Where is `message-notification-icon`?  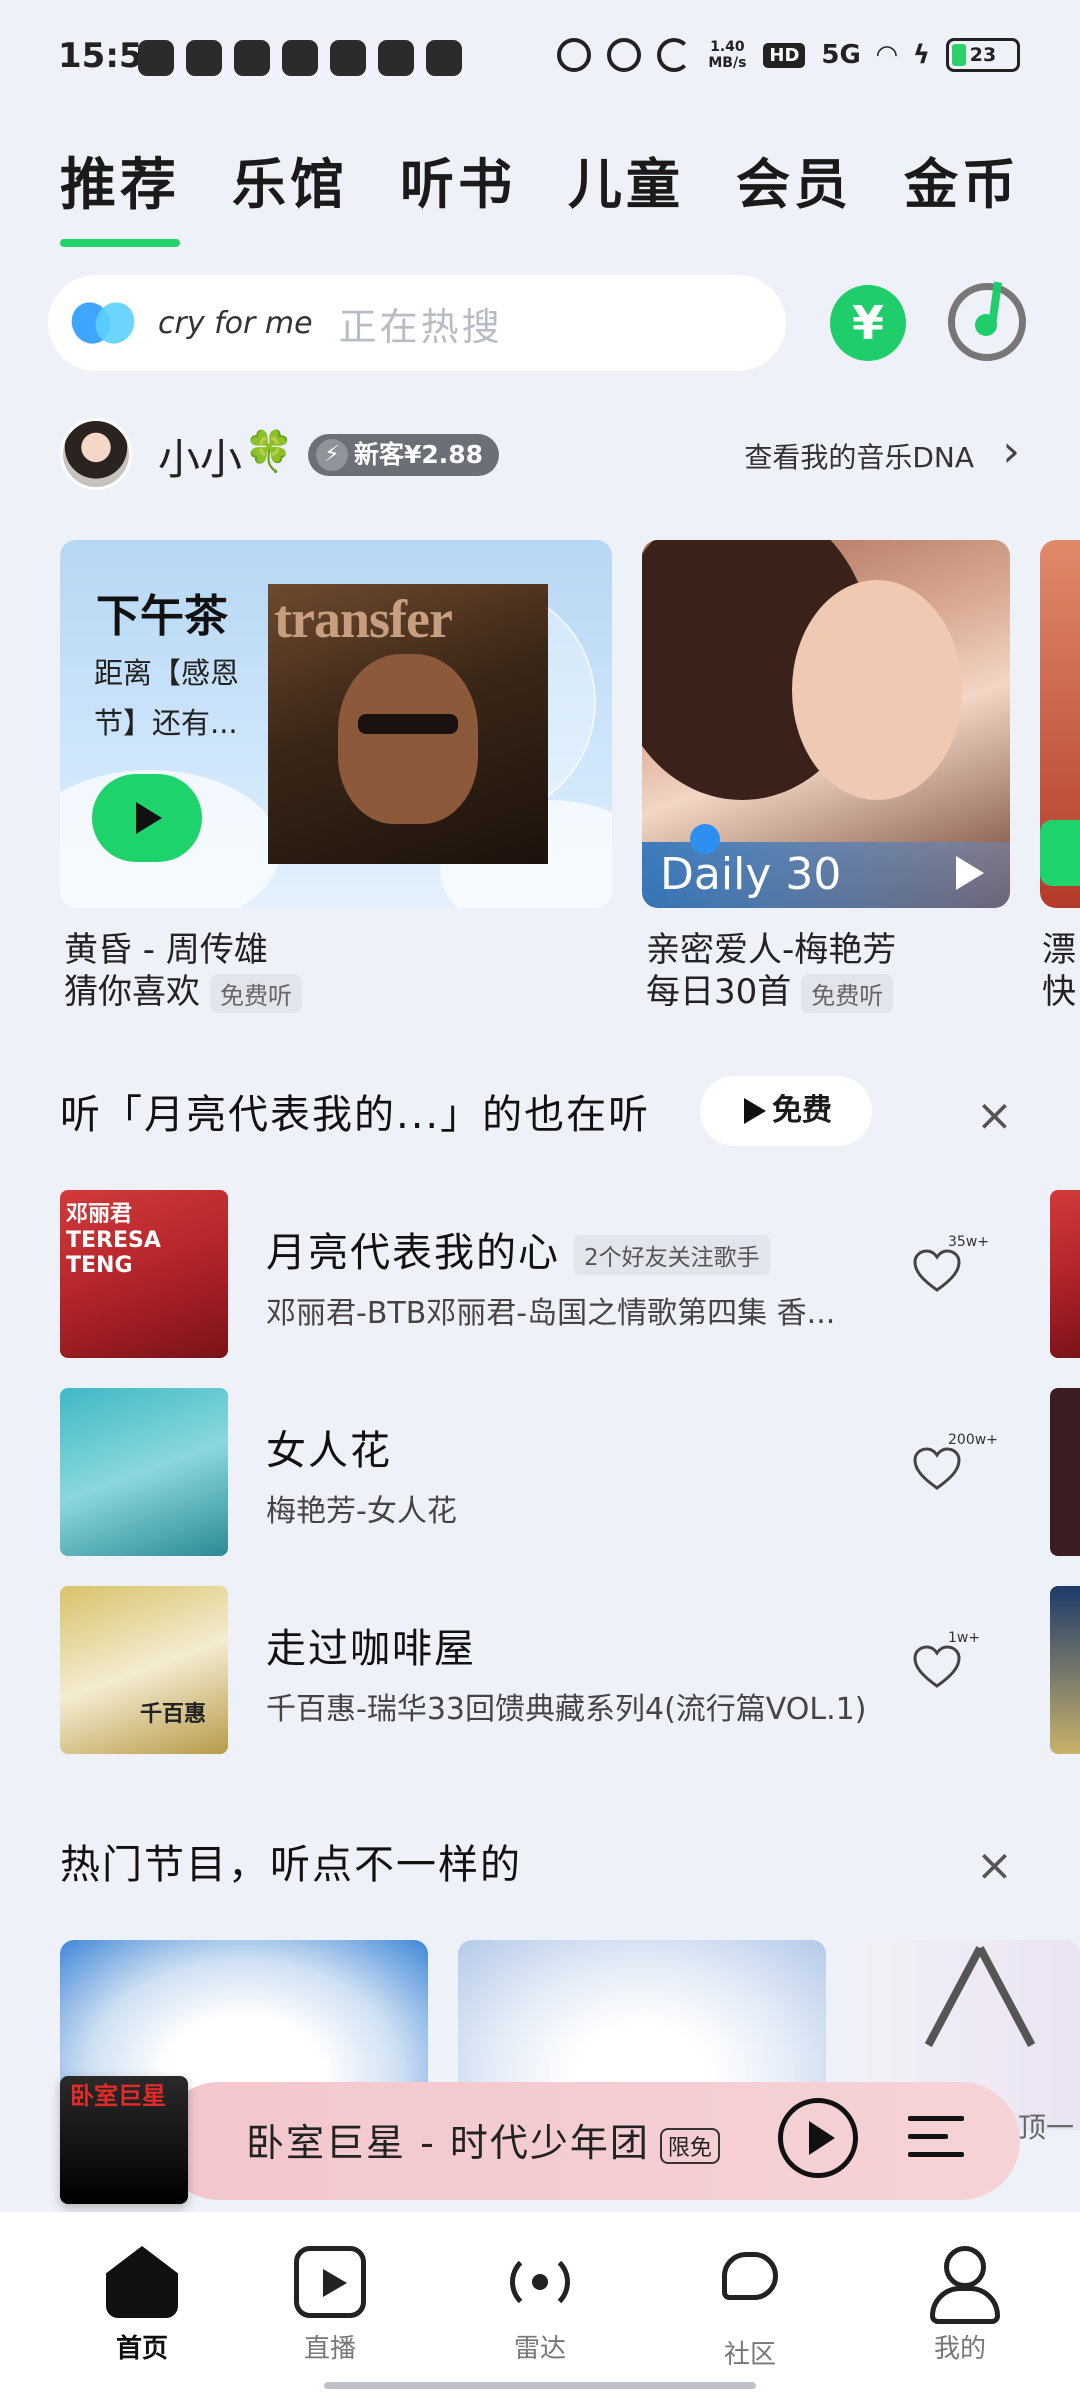 message-notification-icon is located at coordinates (252, 58).